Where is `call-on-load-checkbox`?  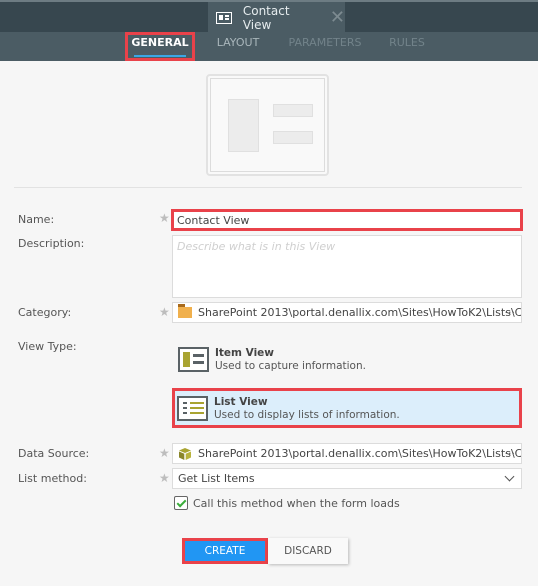
call-on-load-checkbox is located at coordinates (181, 503).